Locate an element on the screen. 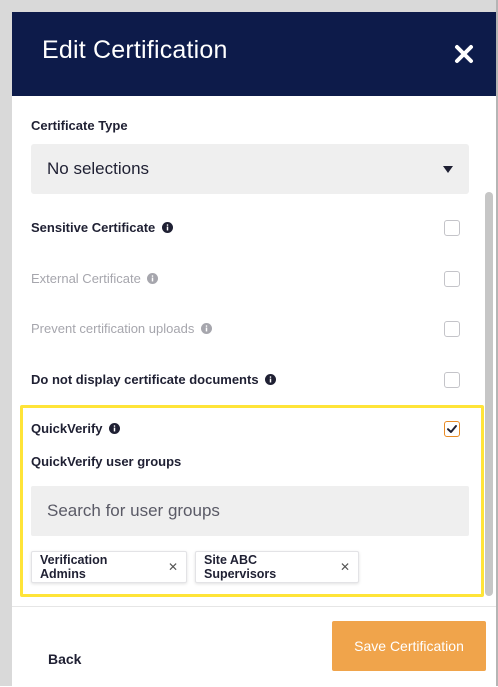  certificate-type-value: No selections is located at coordinates (98, 168).